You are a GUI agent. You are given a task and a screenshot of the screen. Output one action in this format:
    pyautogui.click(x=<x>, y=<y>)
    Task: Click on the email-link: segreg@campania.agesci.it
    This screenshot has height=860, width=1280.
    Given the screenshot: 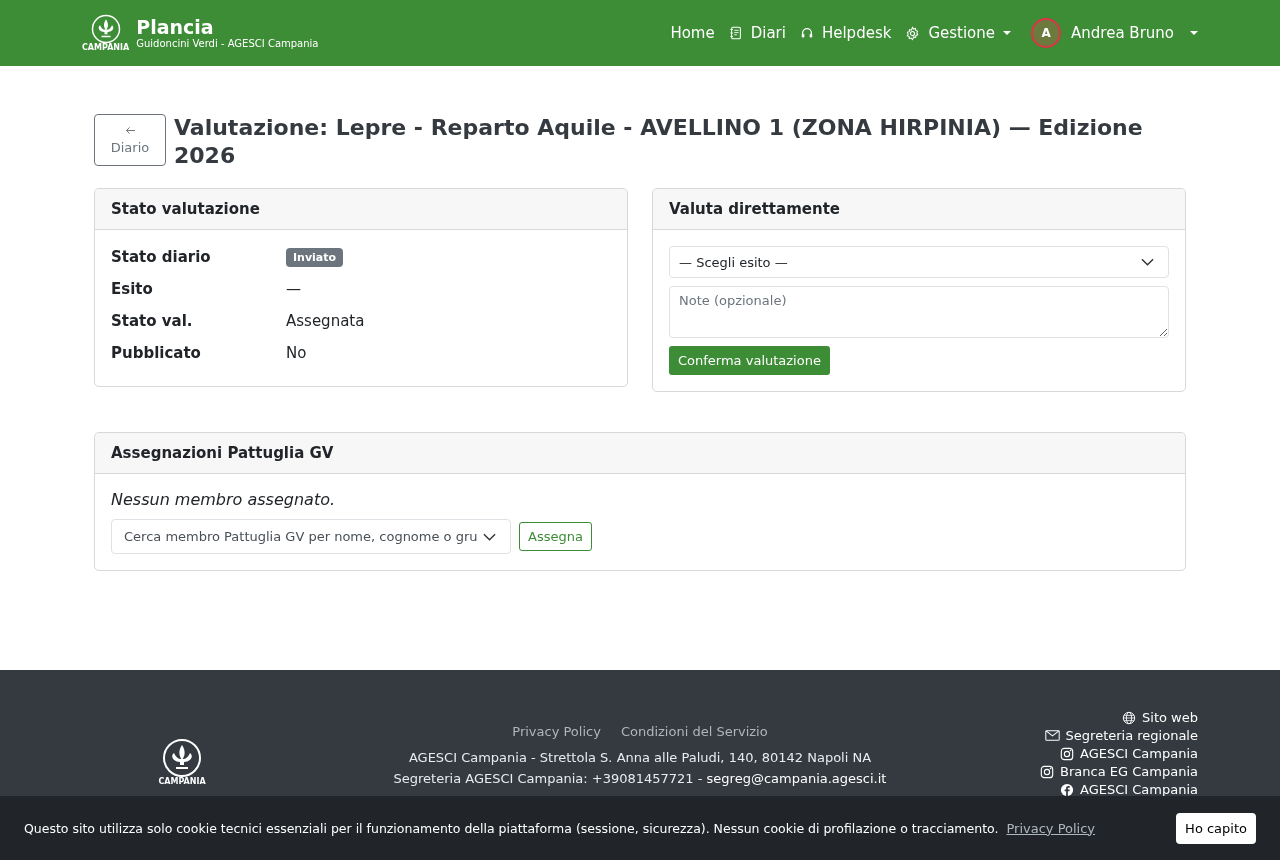 What is the action you would take?
    pyautogui.click(x=796, y=778)
    